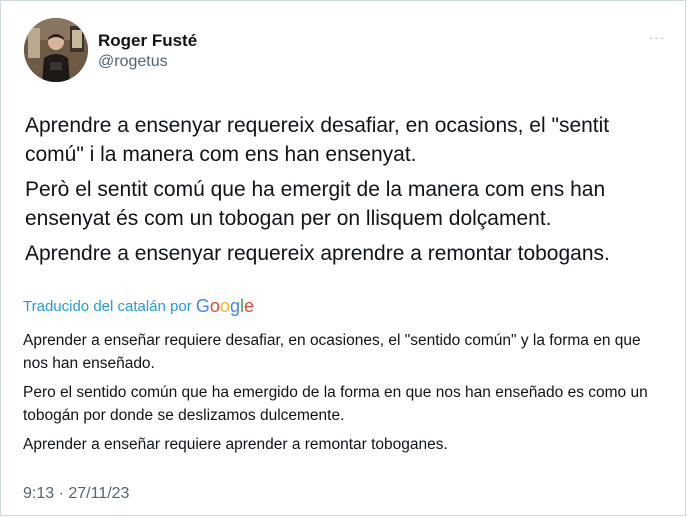  I want to click on avatar-photo-icon, so click(56, 50).